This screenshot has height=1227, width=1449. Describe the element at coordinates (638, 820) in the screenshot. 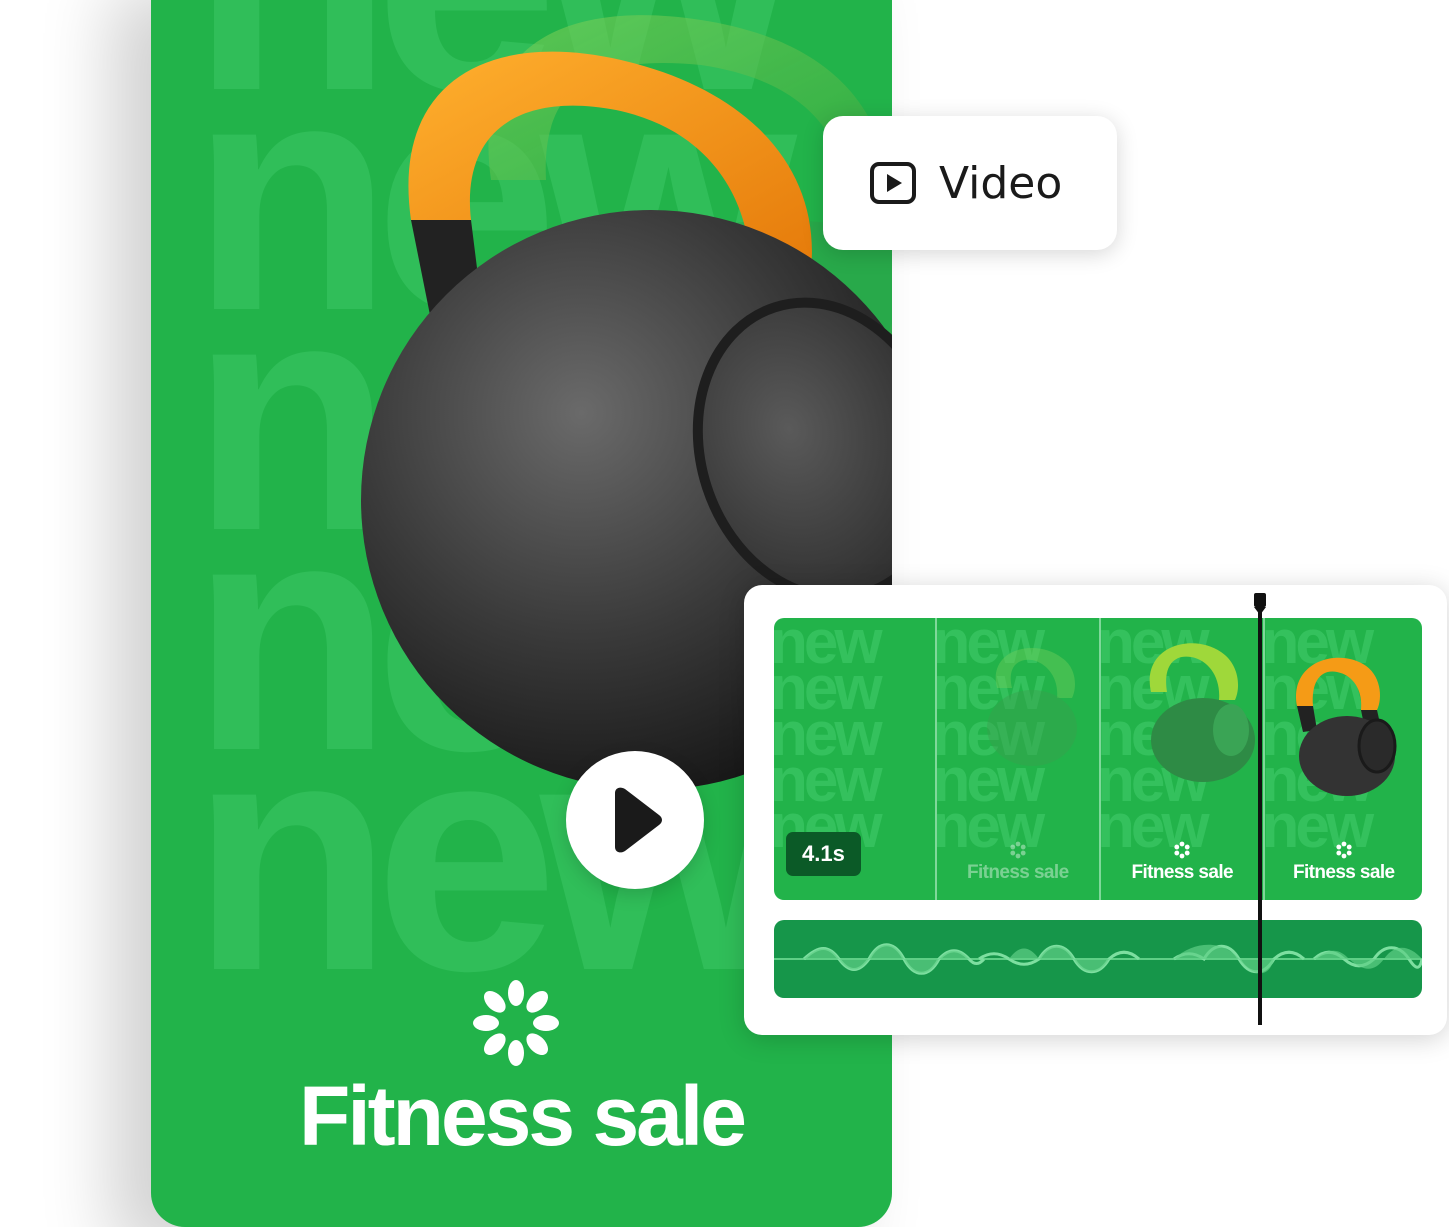

I see `play-icon` at that location.